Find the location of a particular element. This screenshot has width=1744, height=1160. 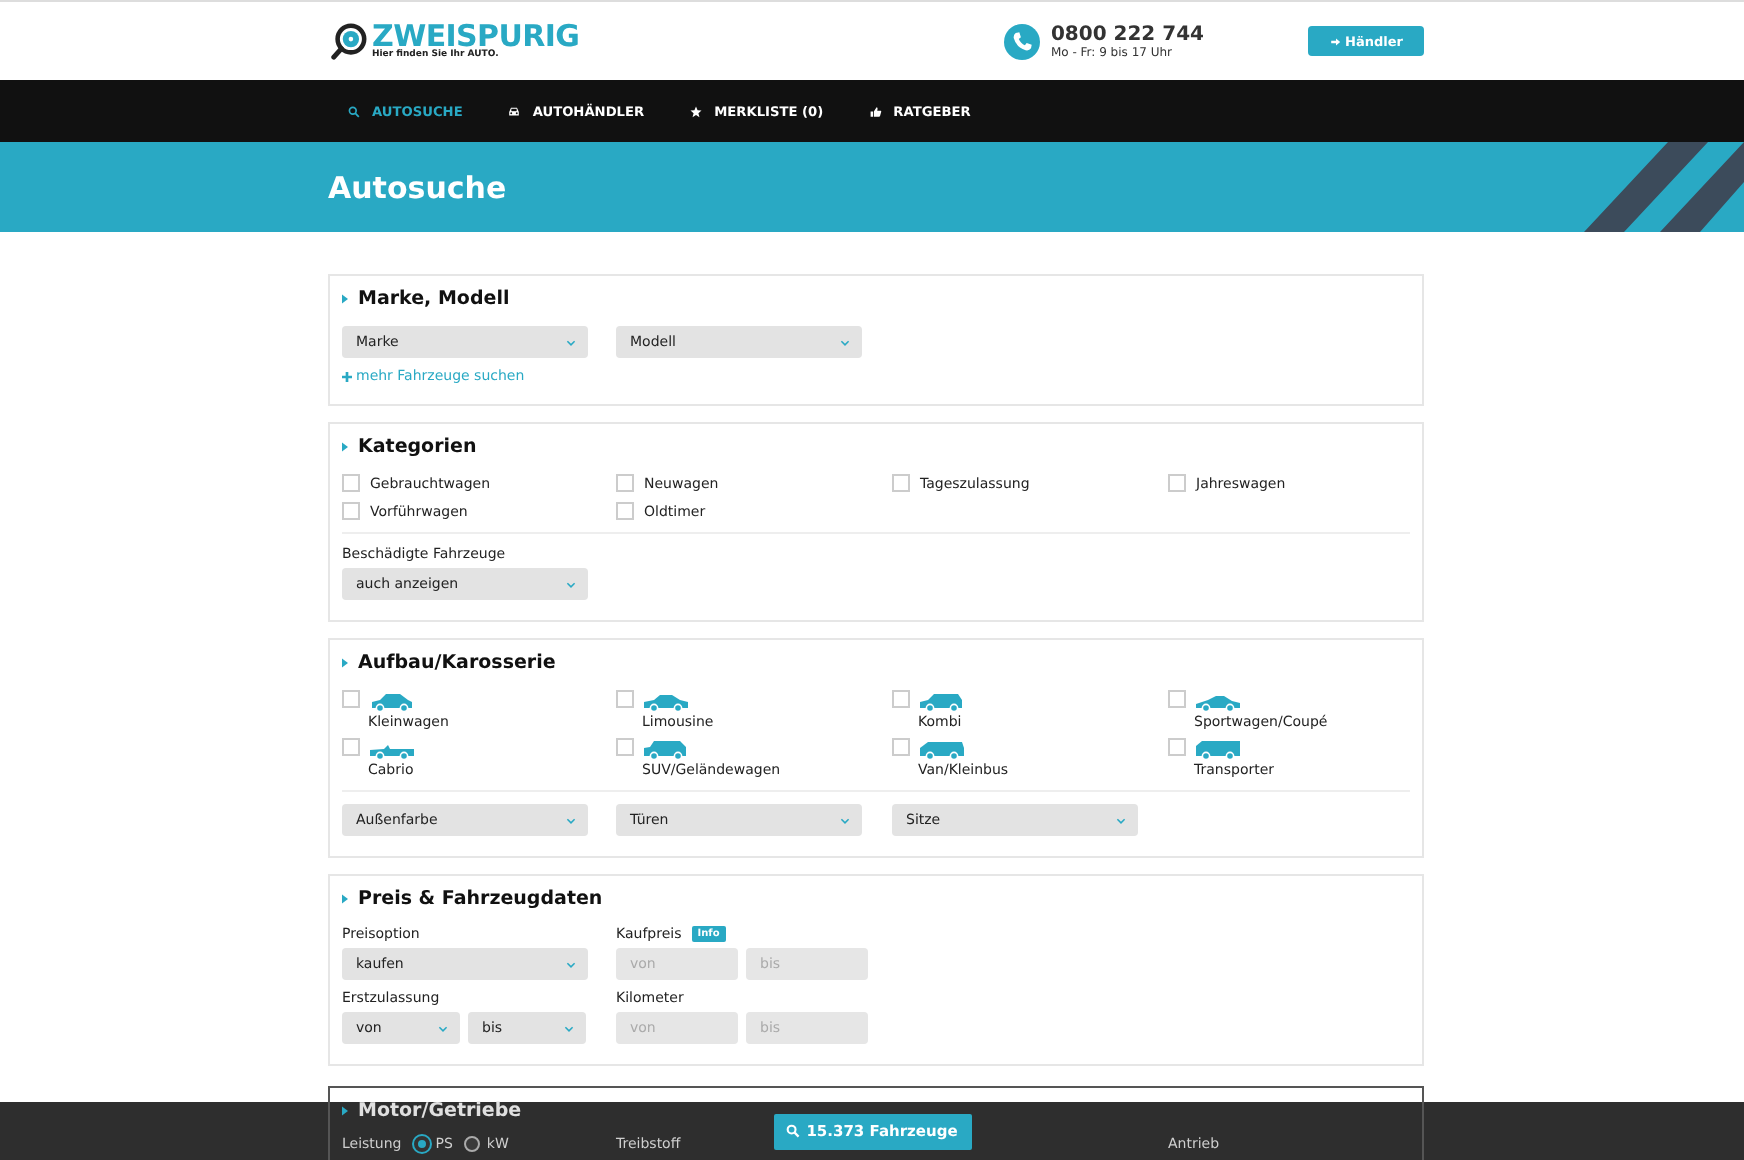

phone-number: 0800 222 744 is located at coordinates (1127, 34).